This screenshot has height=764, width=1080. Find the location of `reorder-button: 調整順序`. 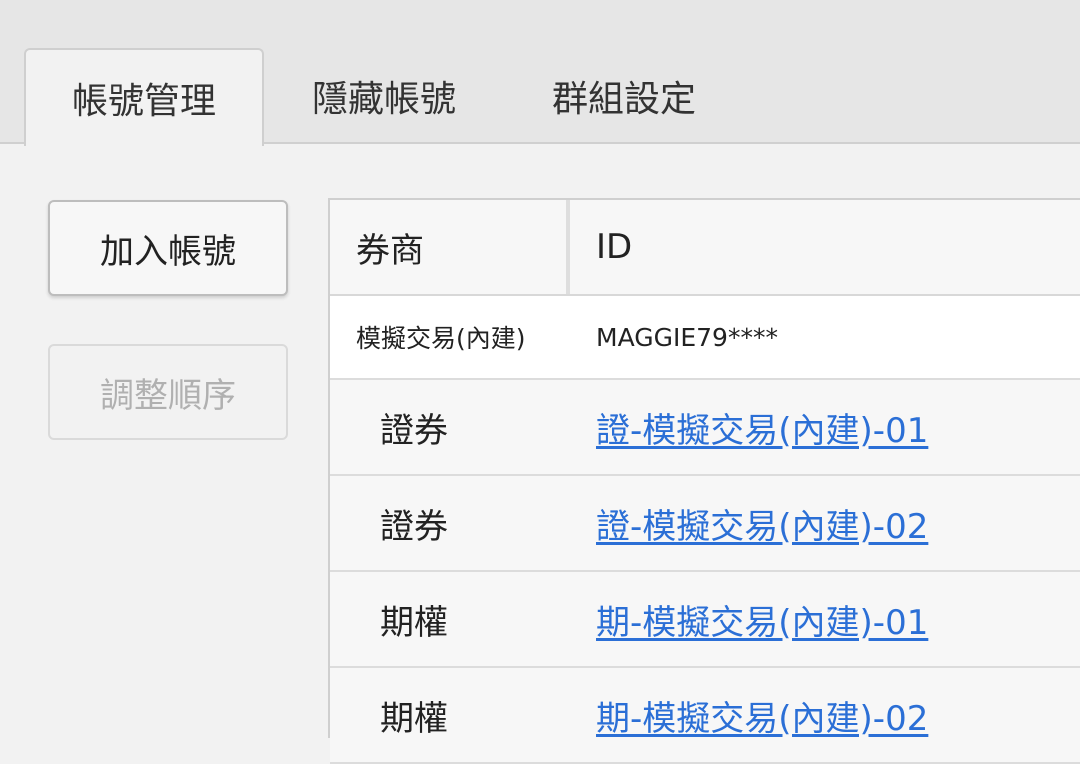

reorder-button: 調整順序 is located at coordinates (168, 392).